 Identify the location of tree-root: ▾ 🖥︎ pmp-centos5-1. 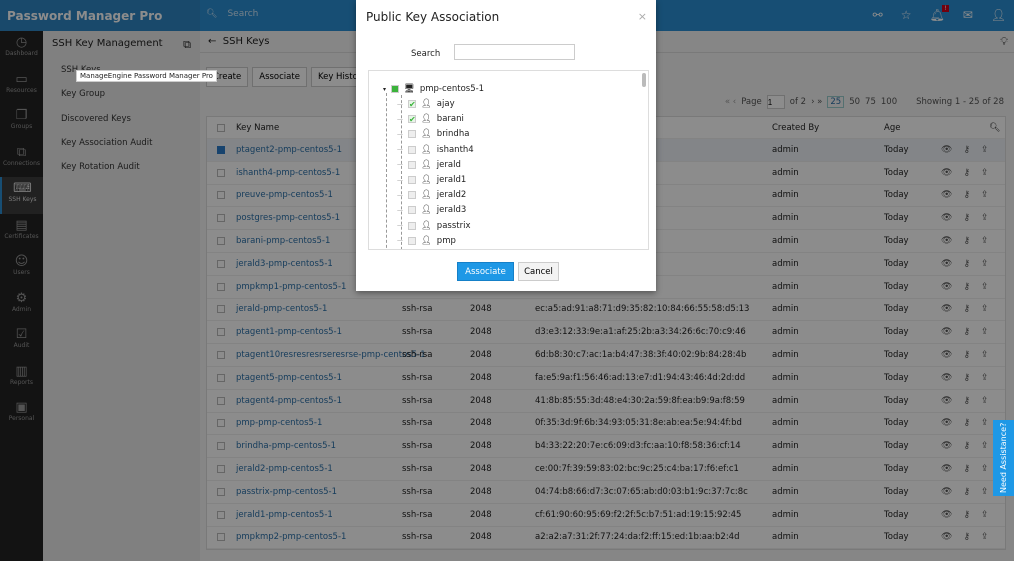
(433, 89).